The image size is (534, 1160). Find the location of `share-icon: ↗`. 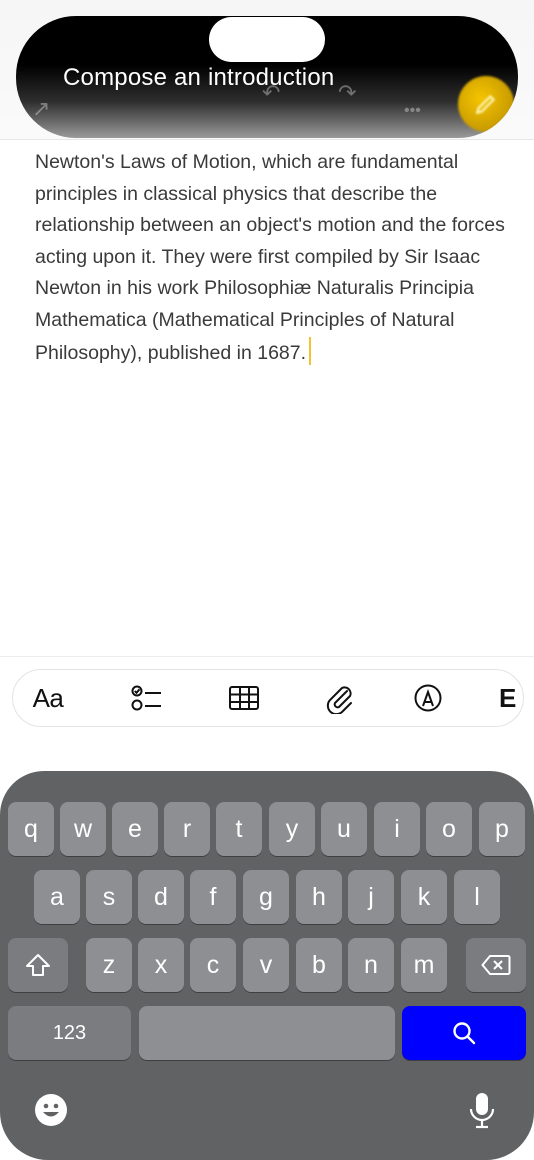

share-icon: ↗ is located at coordinates (41, 108).